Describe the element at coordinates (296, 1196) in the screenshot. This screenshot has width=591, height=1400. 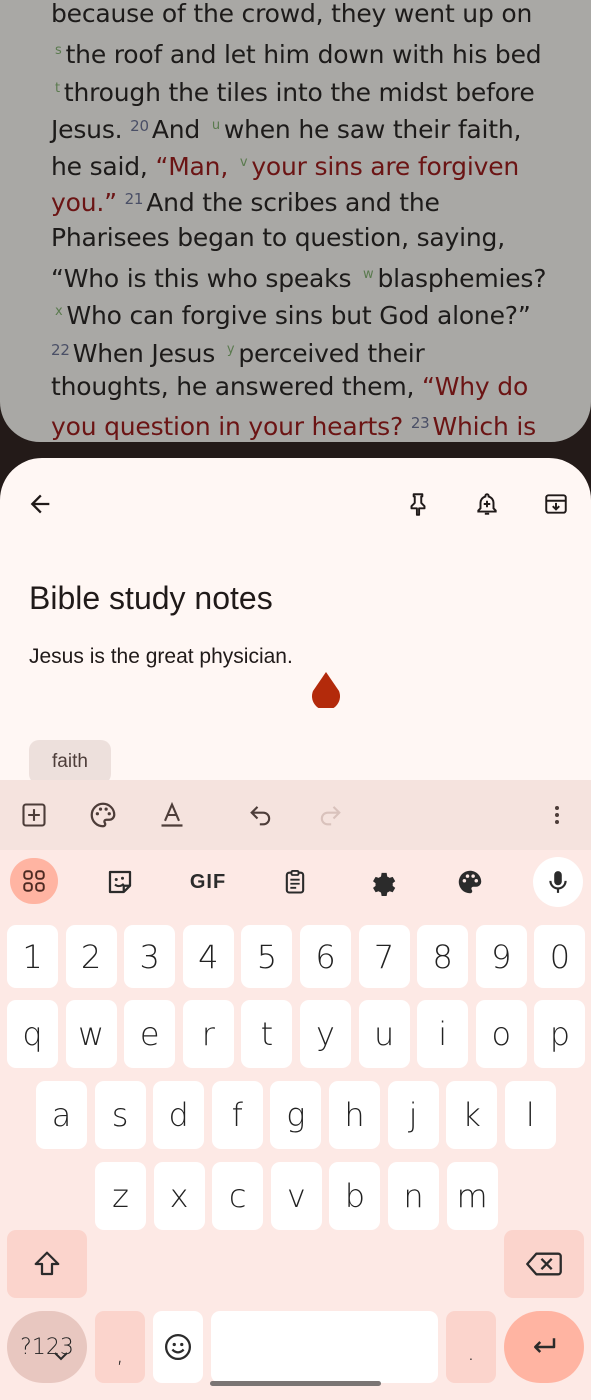
I see `key-v: v` at that location.